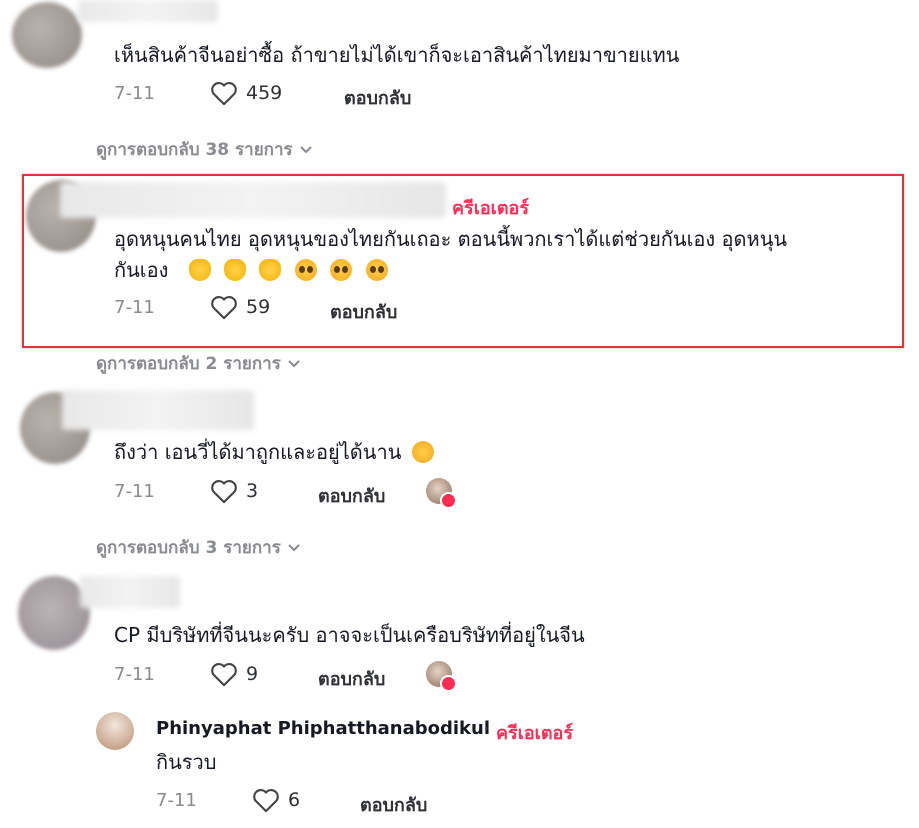 The height and width of the screenshot is (828, 919). I want to click on comment-3-like-button: 3, so click(234, 491).